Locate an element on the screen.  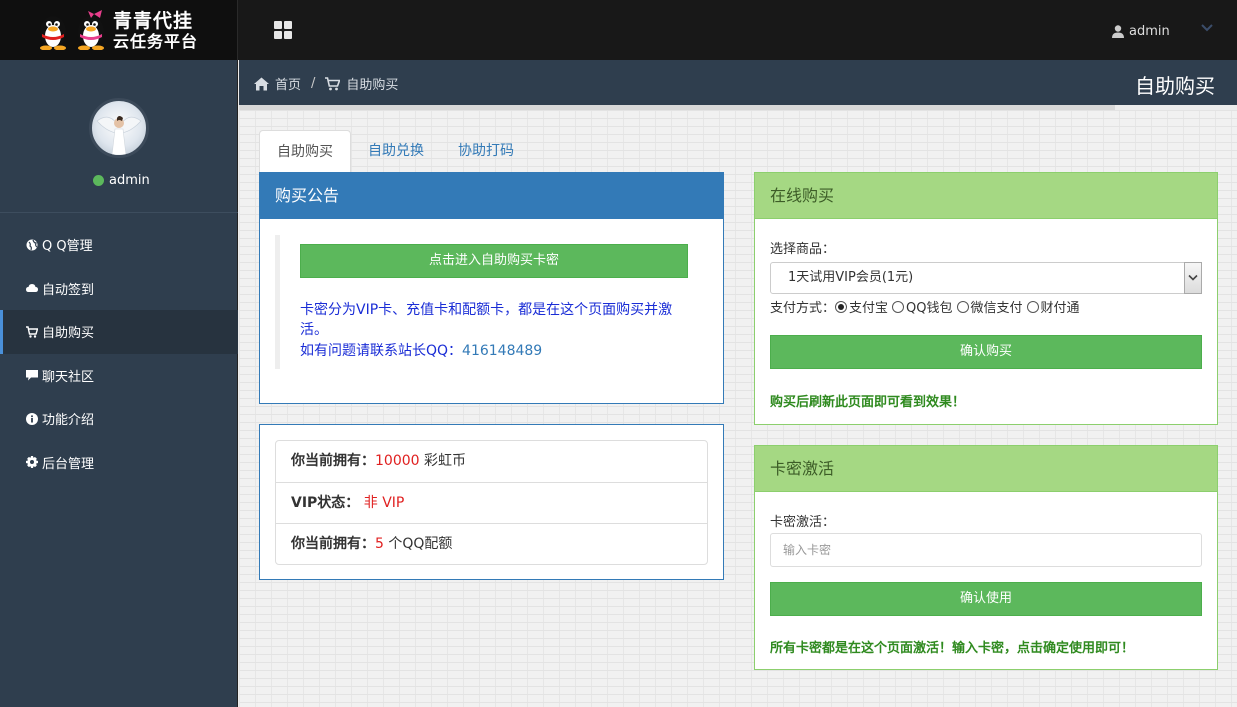
payment-method-group: 支付方式： 支付宝 QQ钱包 微信支付 财付通 is located at coordinates (927, 306).